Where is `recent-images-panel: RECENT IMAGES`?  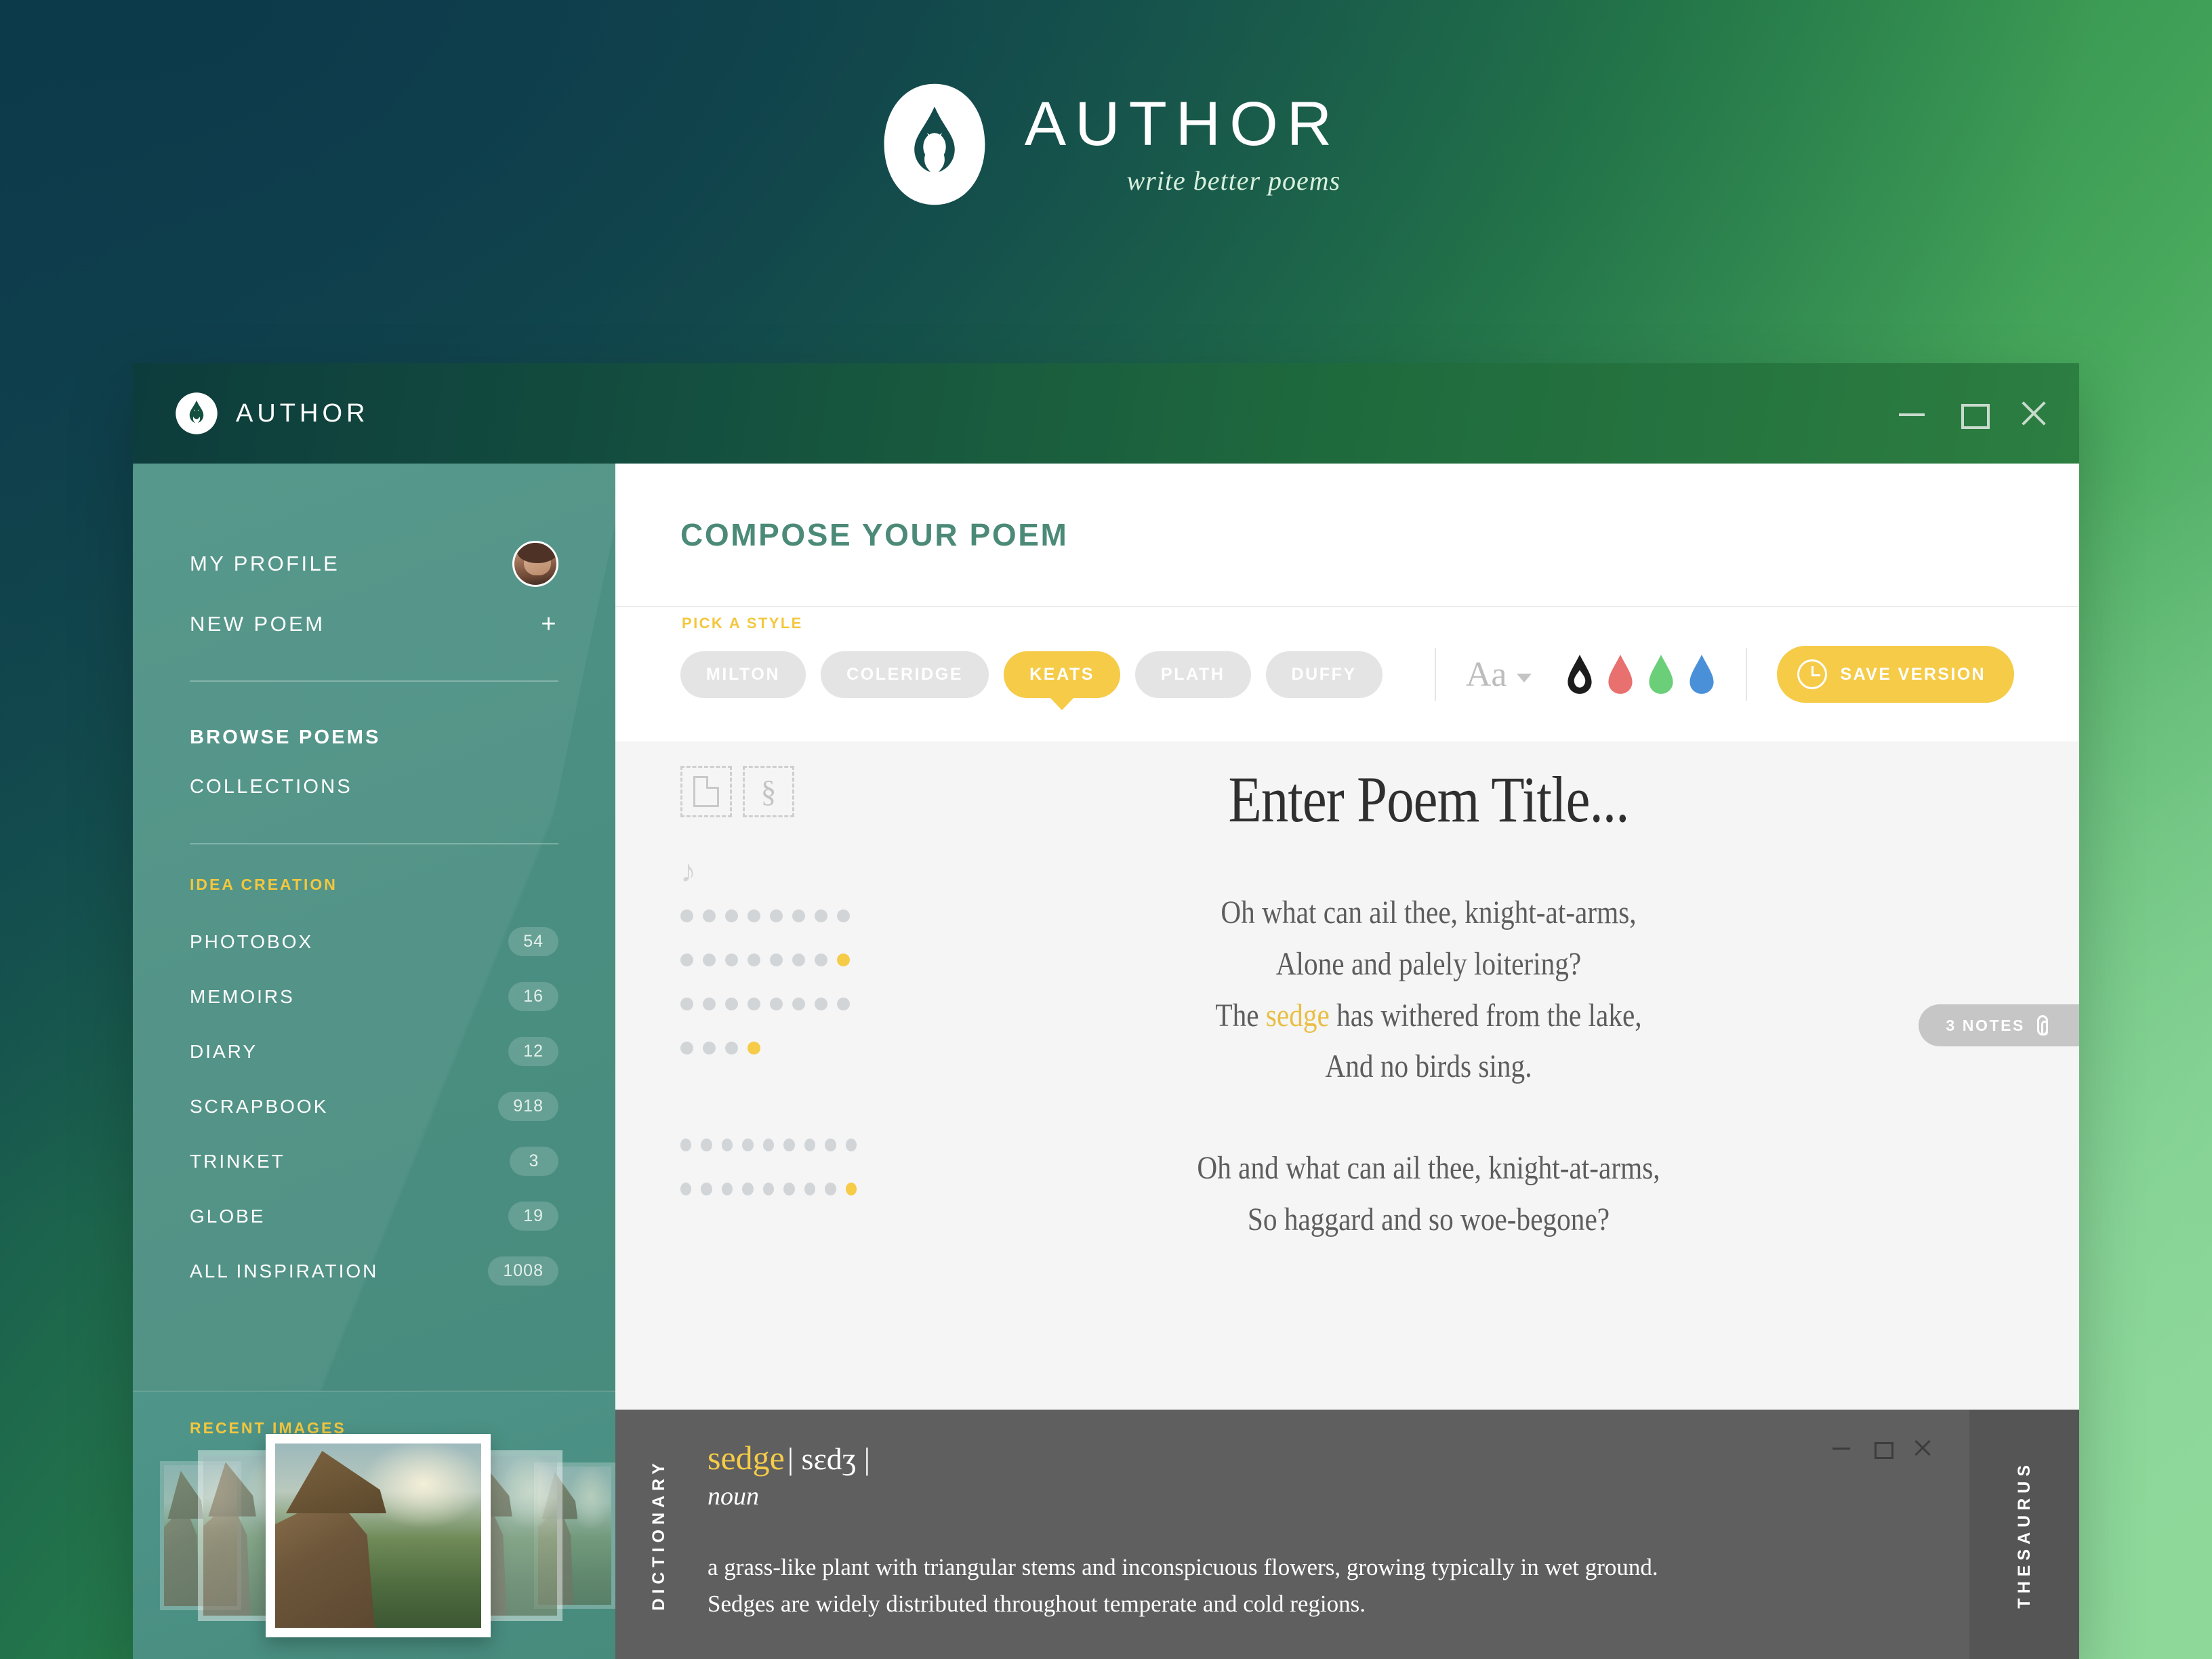
recent-images-panel: RECENT IMAGES is located at coordinates (374, 1525).